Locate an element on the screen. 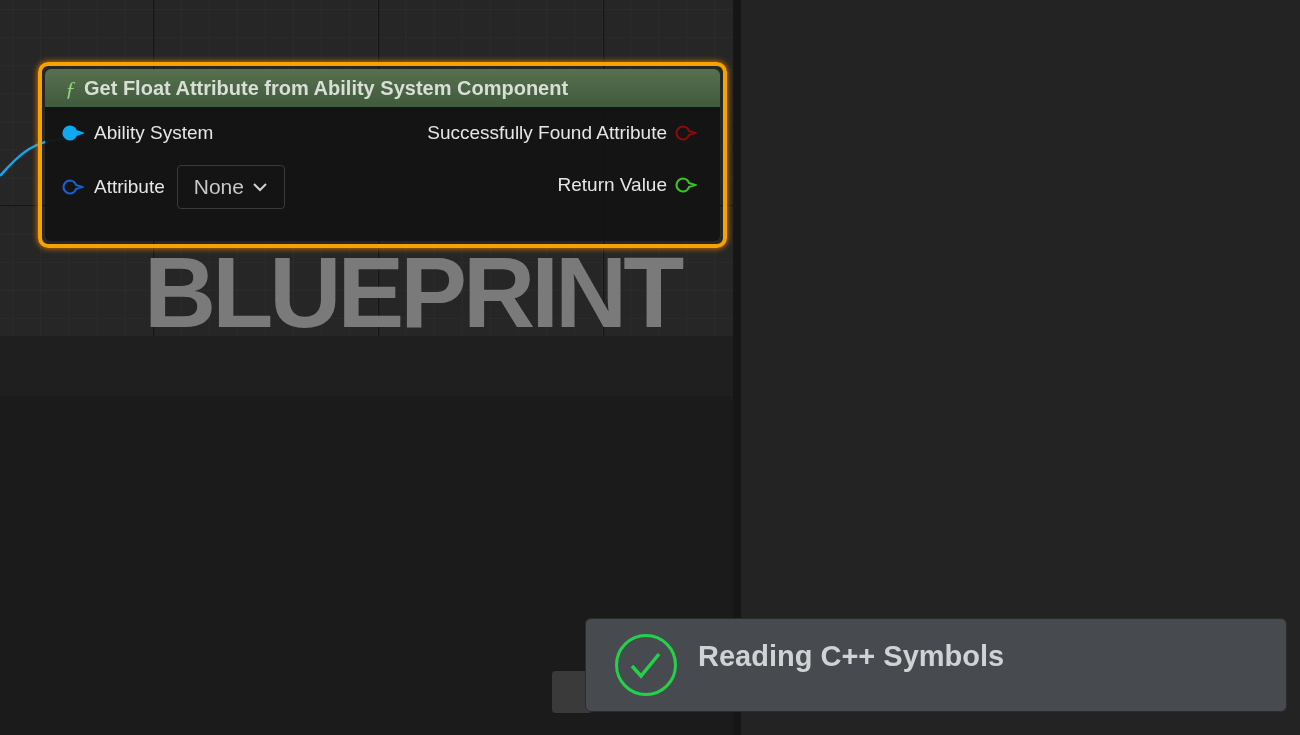 This screenshot has height=735, width=1300. pin-label: Return Value is located at coordinates (612, 184).